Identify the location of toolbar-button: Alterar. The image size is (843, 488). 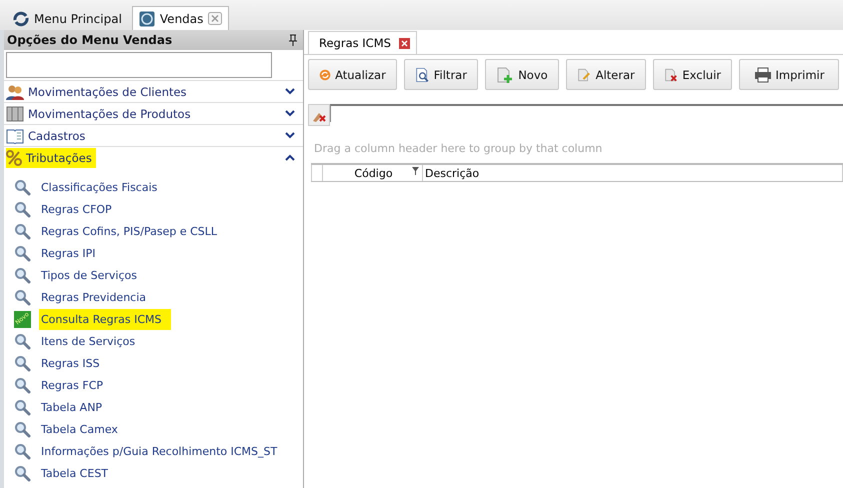
(606, 74).